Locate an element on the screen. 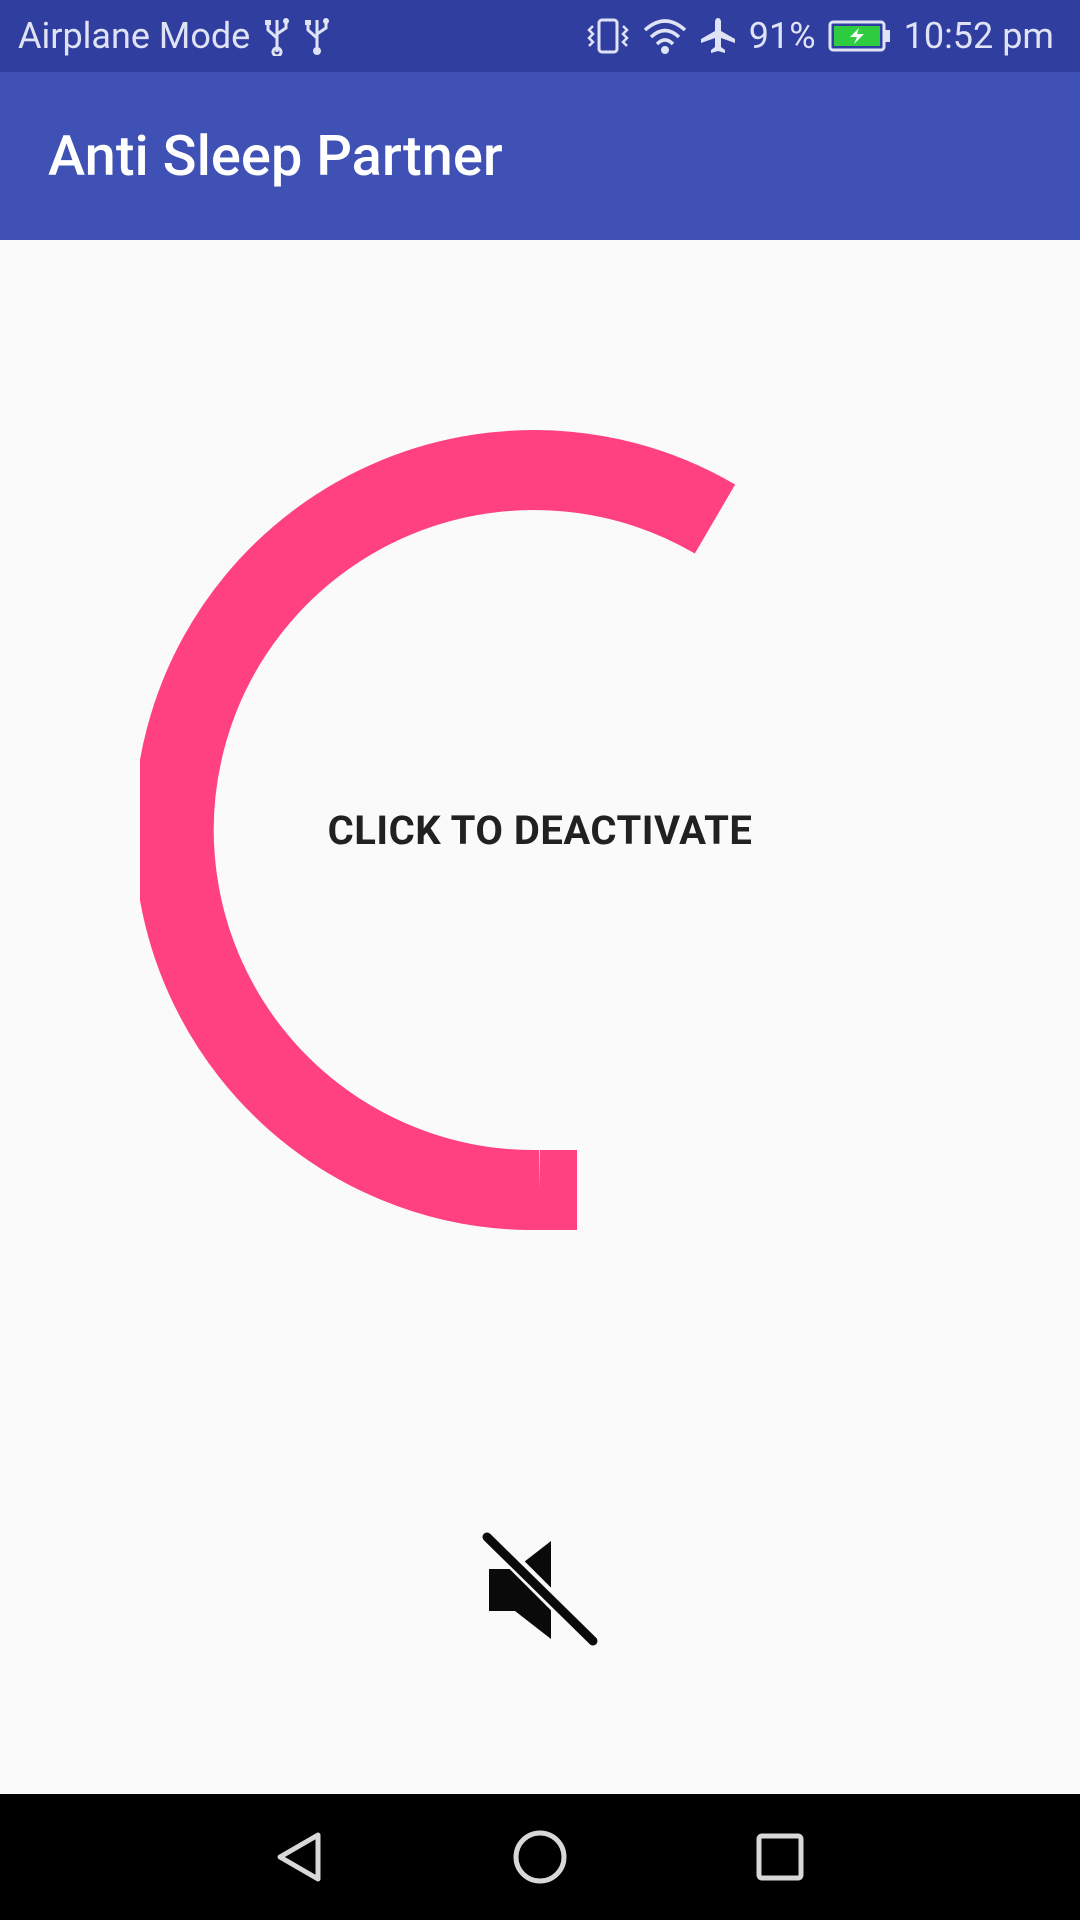  back-button is located at coordinates (300, 1857).